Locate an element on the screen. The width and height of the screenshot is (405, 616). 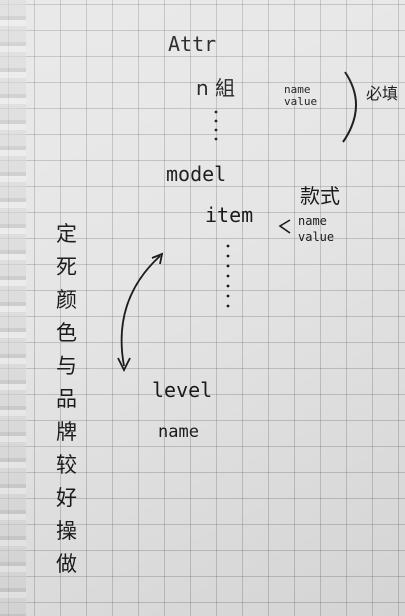
curved-arrow is located at coordinates (140, 311).